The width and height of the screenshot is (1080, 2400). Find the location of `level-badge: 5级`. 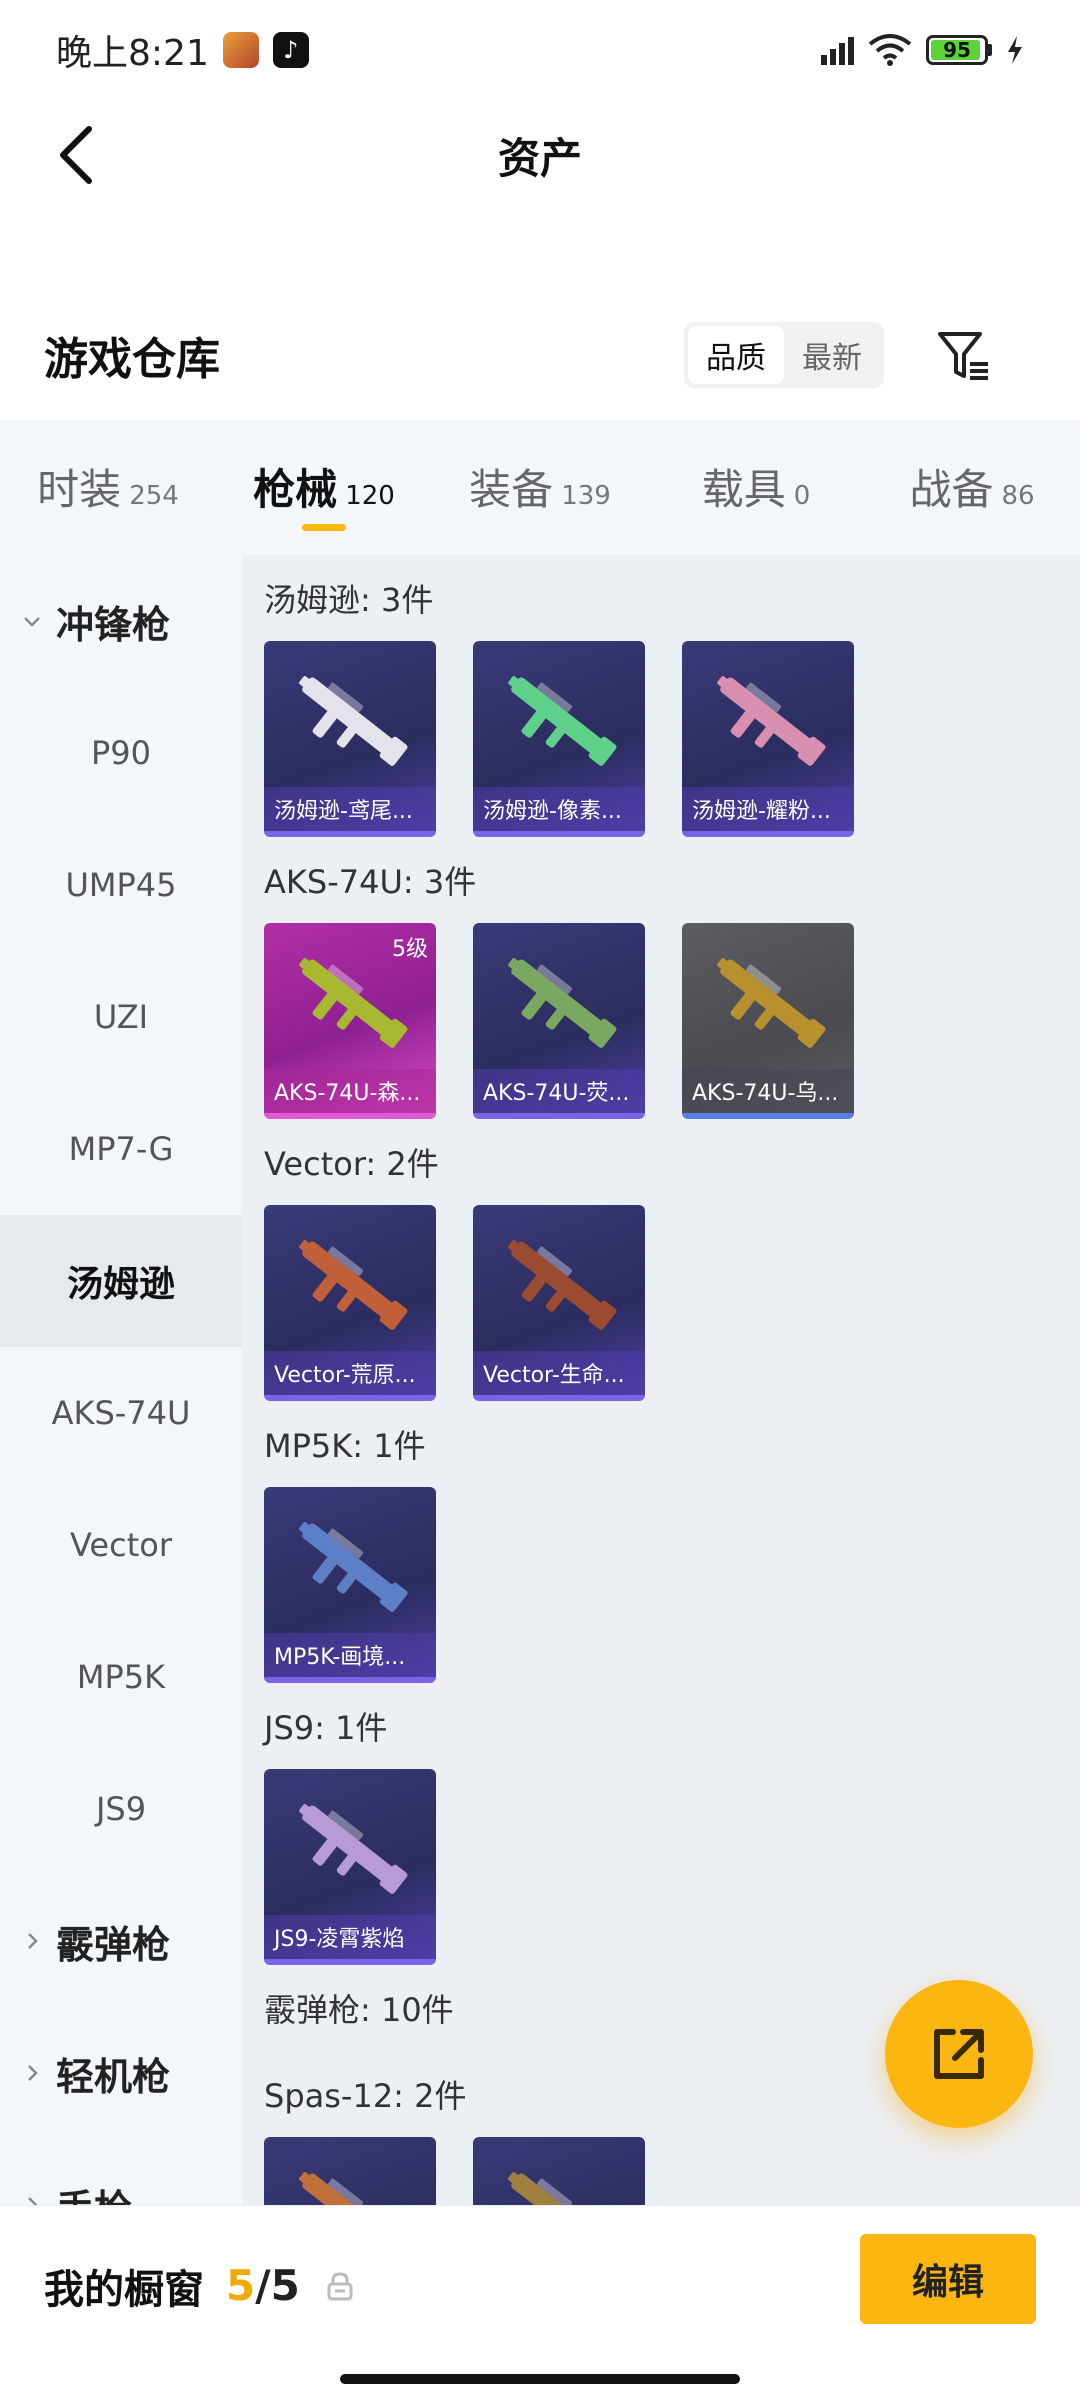

level-badge: 5级 is located at coordinates (410, 949).